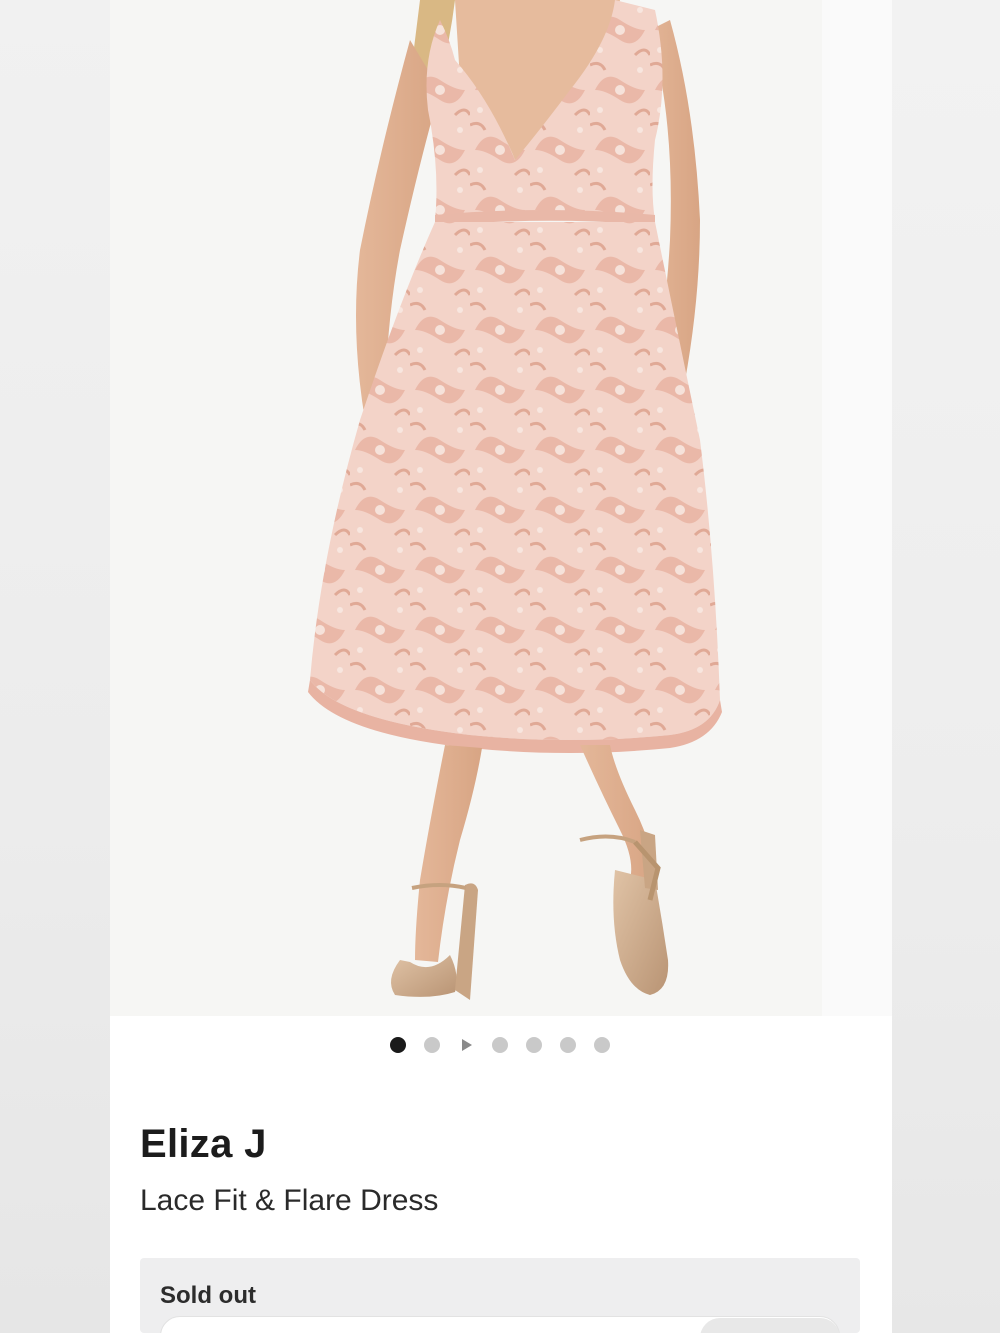  What do you see at coordinates (857, 508) in the screenshot?
I see `image-edge-strip` at bounding box center [857, 508].